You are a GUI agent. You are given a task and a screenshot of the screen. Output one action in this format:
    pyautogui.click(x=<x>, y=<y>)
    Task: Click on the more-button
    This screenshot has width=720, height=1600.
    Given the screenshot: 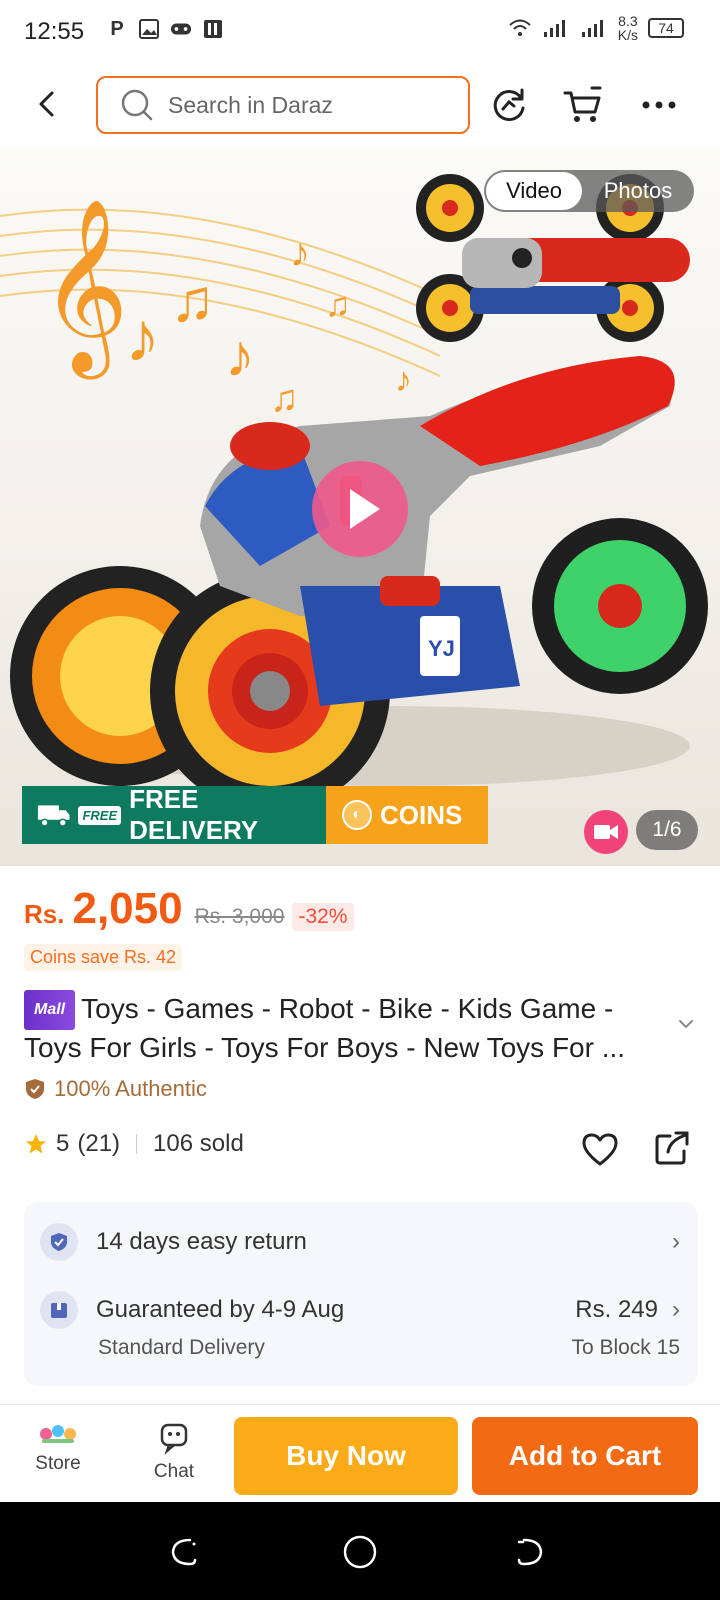 What is the action you would take?
    pyautogui.click(x=659, y=105)
    